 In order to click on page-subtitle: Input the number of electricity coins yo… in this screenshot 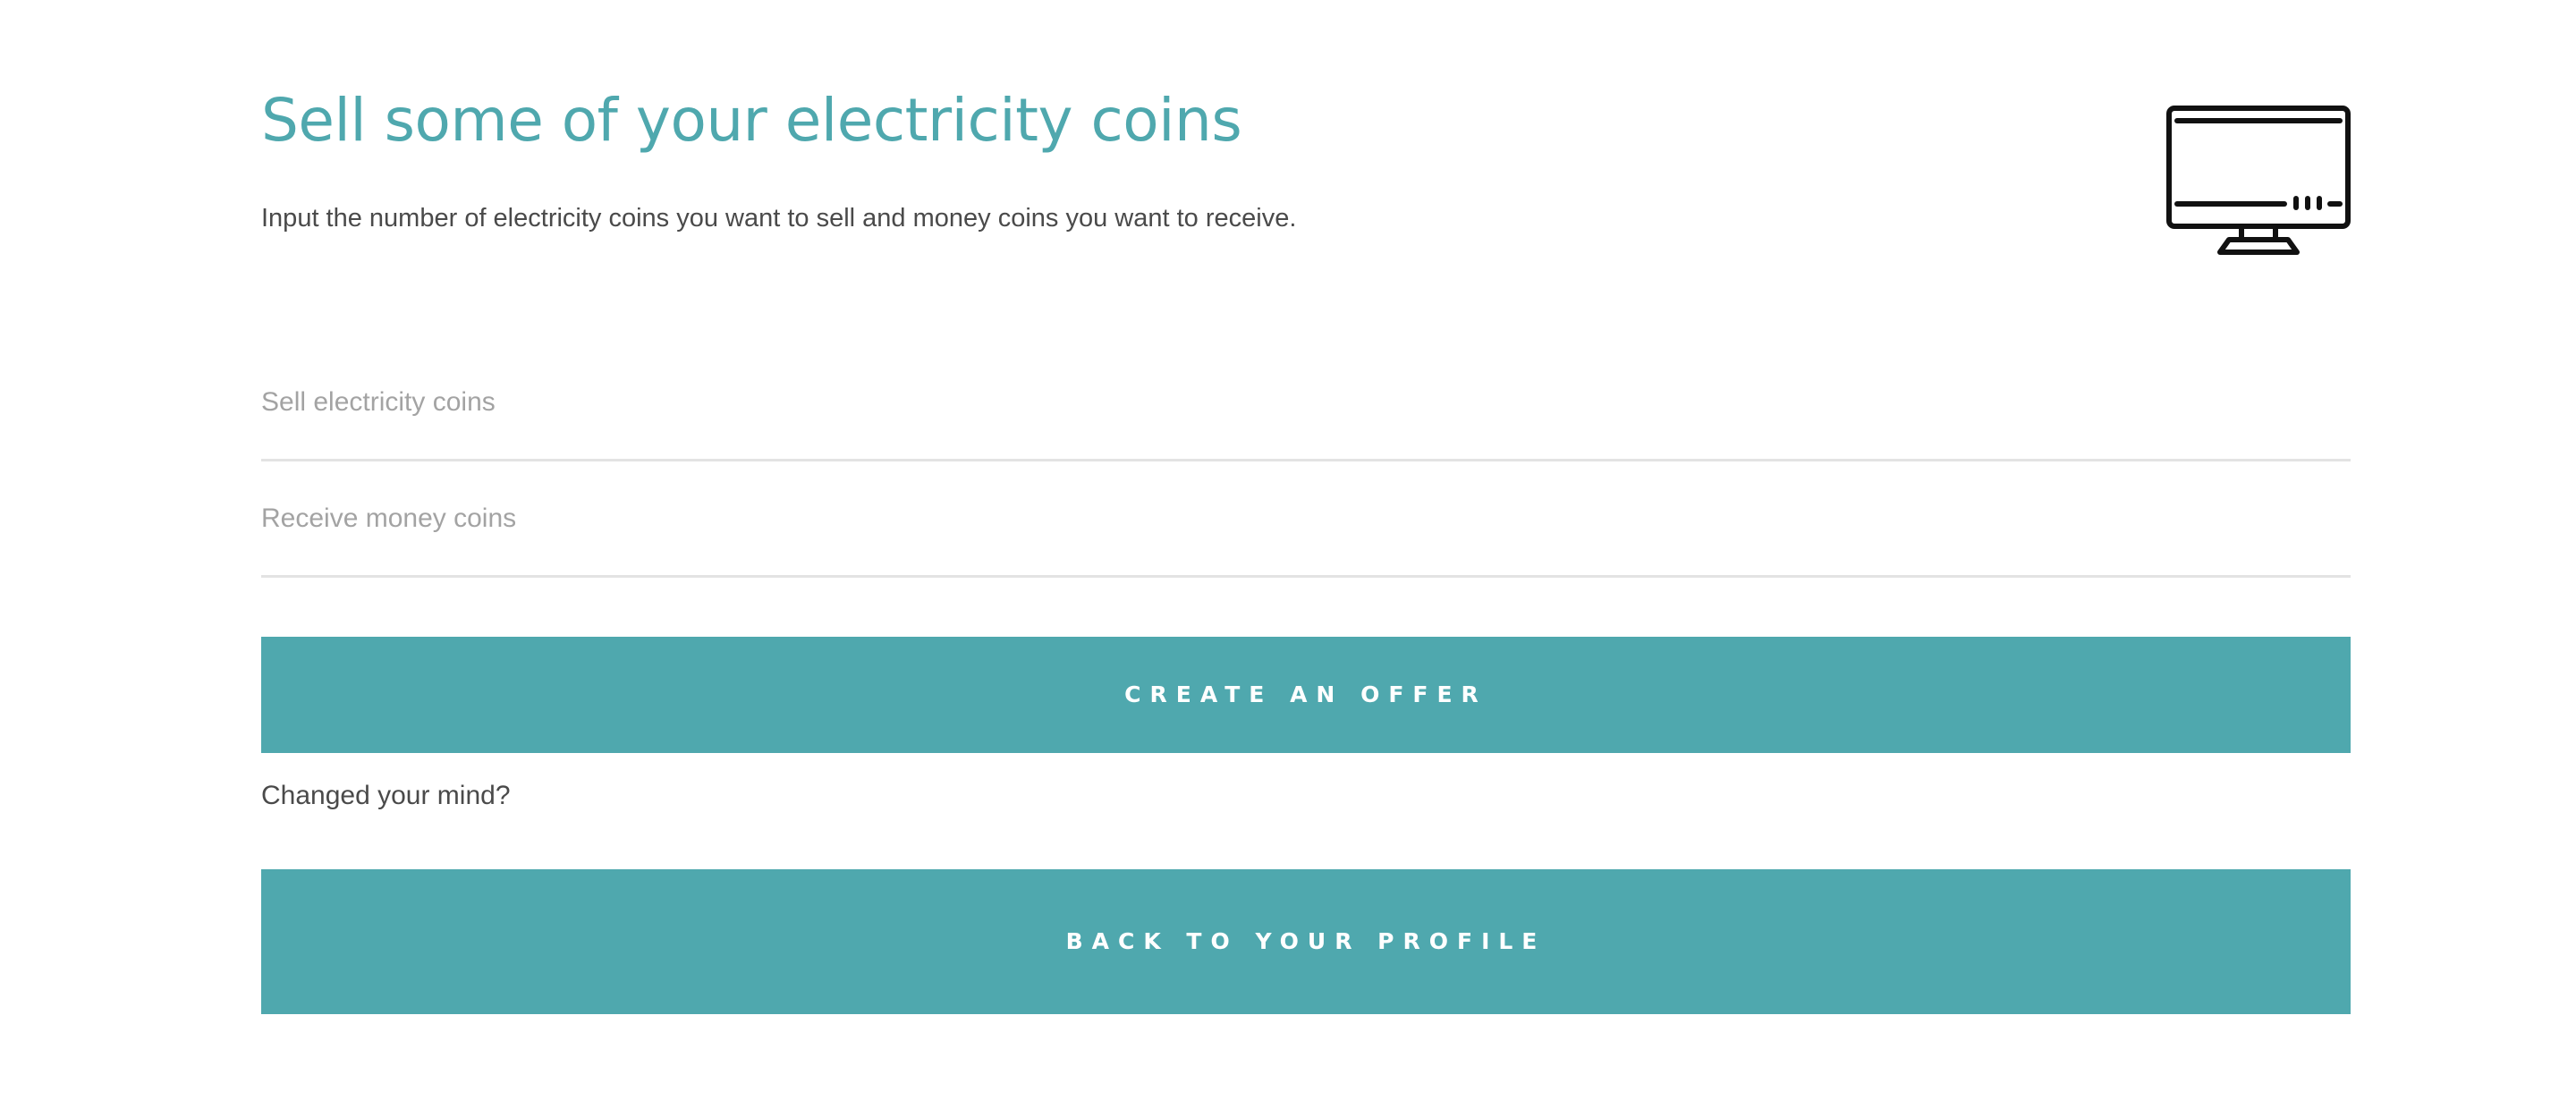, I will do `click(779, 218)`.